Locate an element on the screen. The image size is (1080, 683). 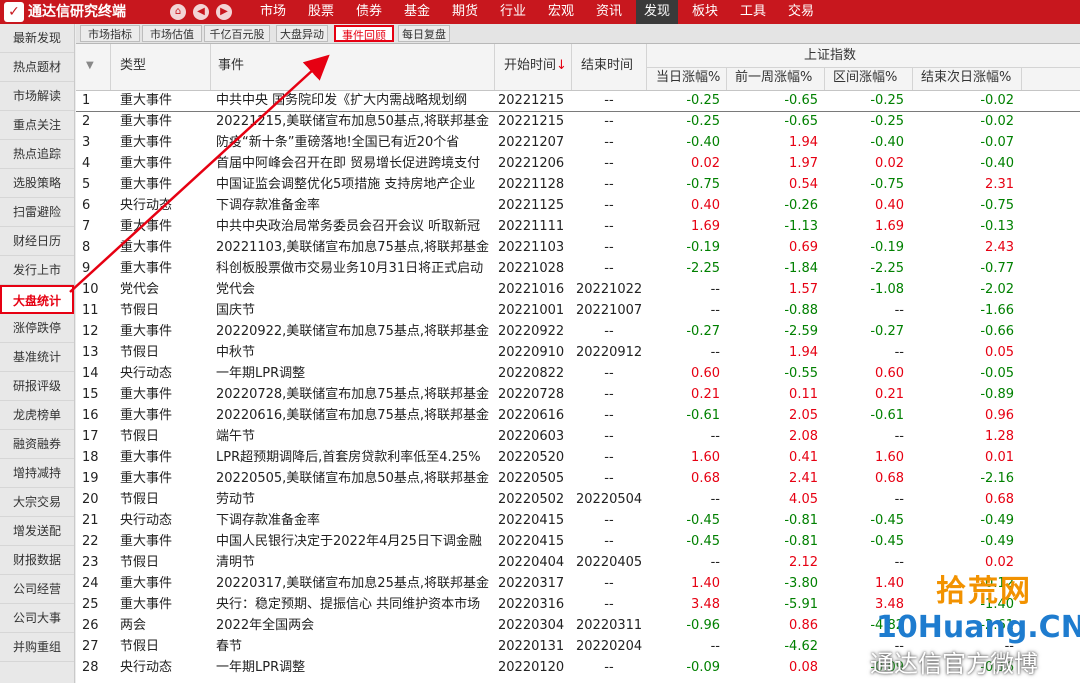
sidebar-item-2: 市场解读 is located at coordinates (37, 96).